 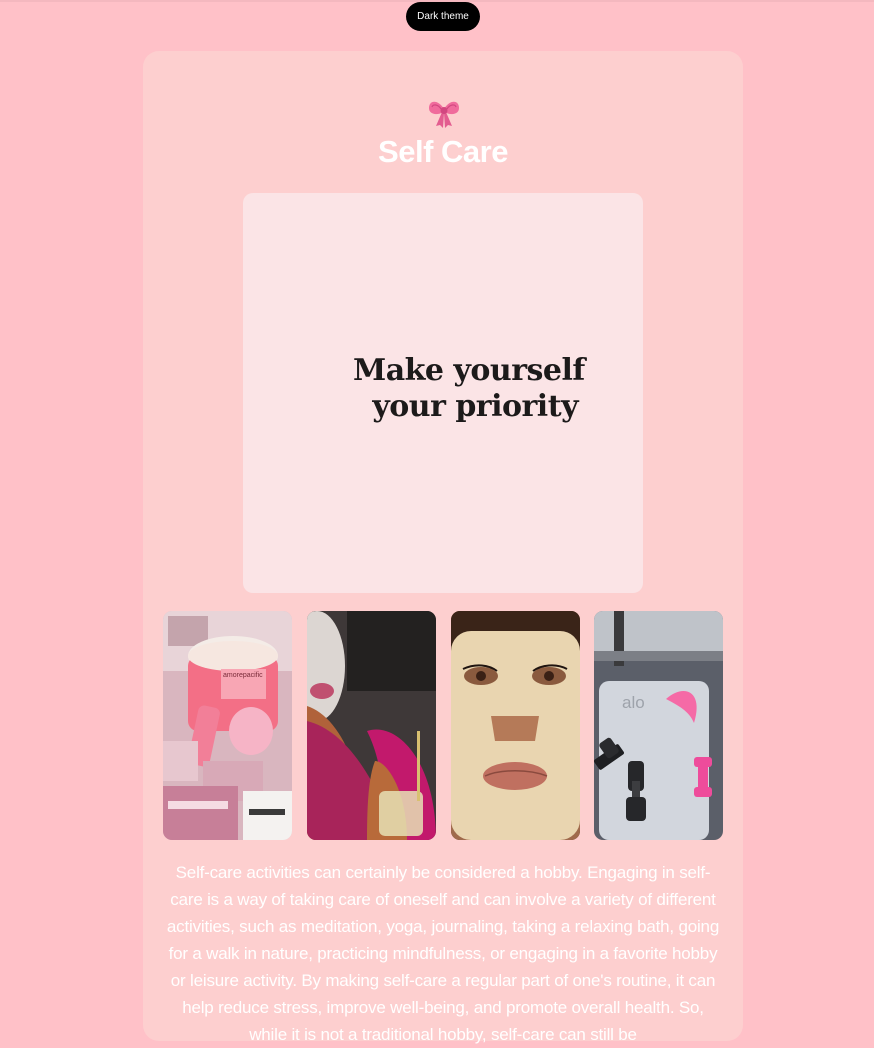 I want to click on product-brand-label: amorepacific, so click(x=243, y=675).